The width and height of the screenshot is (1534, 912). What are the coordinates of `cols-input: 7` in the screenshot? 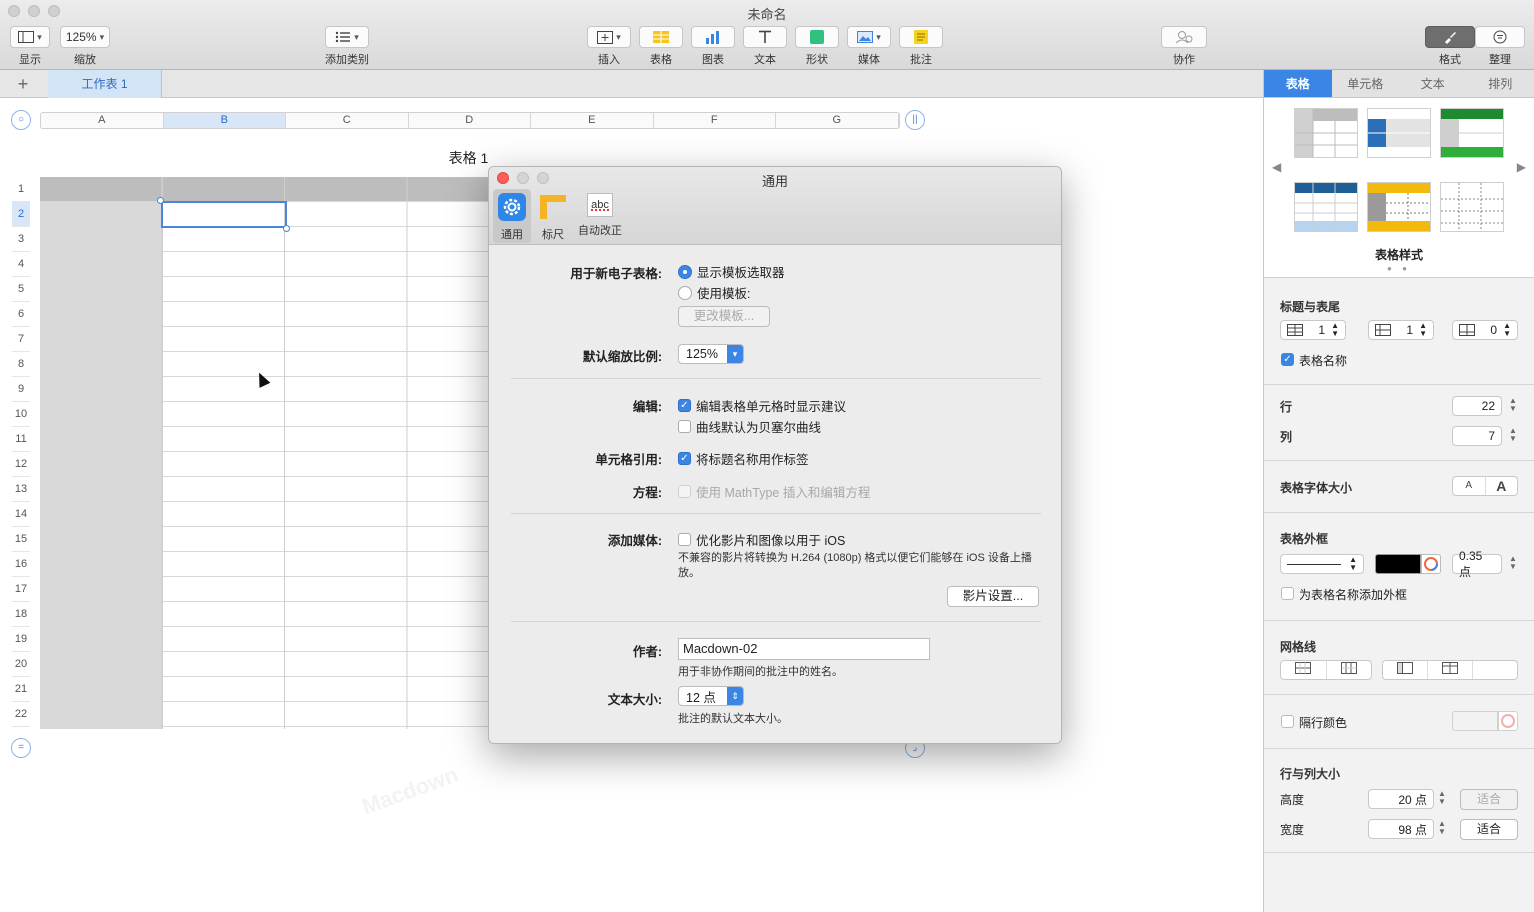 It's located at (1477, 436).